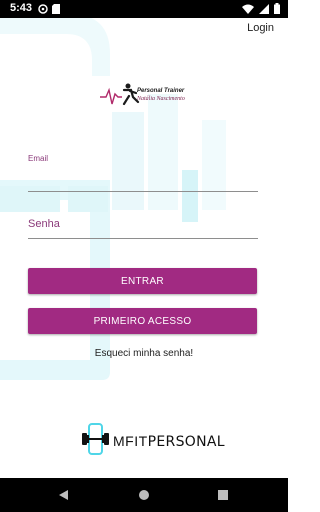 The image size is (320, 512). Describe the element at coordinates (142, 281) in the screenshot. I see `enter-button: ENTRAR` at that location.